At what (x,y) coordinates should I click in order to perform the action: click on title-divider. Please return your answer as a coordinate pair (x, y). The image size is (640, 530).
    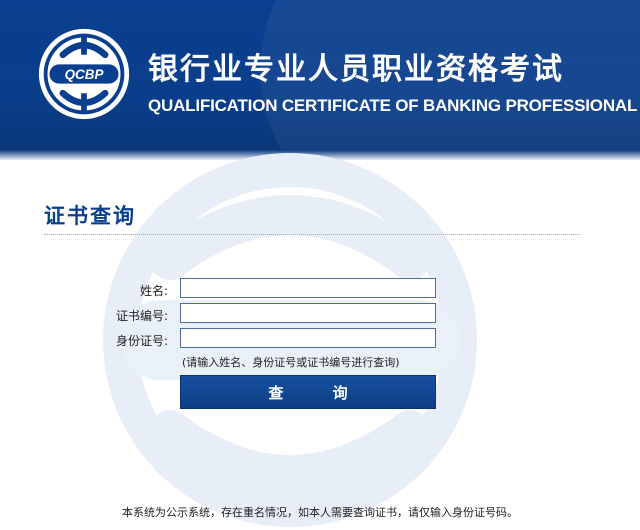
    Looking at the image, I should click on (312, 234).